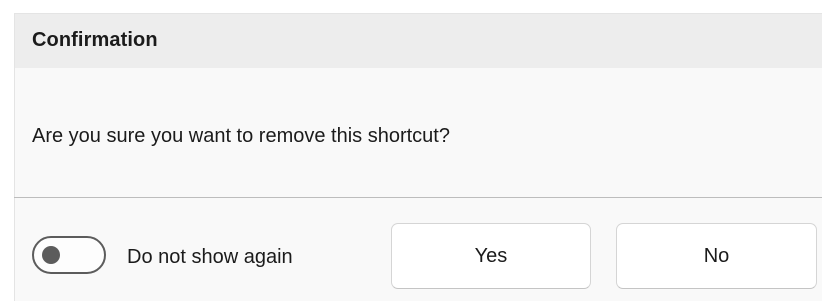 The height and width of the screenshot is (301, 822). Describe the element at coordinates (210, 257) in the screenshot. I see `do-not-show-again-label: Do not show again` at that location.